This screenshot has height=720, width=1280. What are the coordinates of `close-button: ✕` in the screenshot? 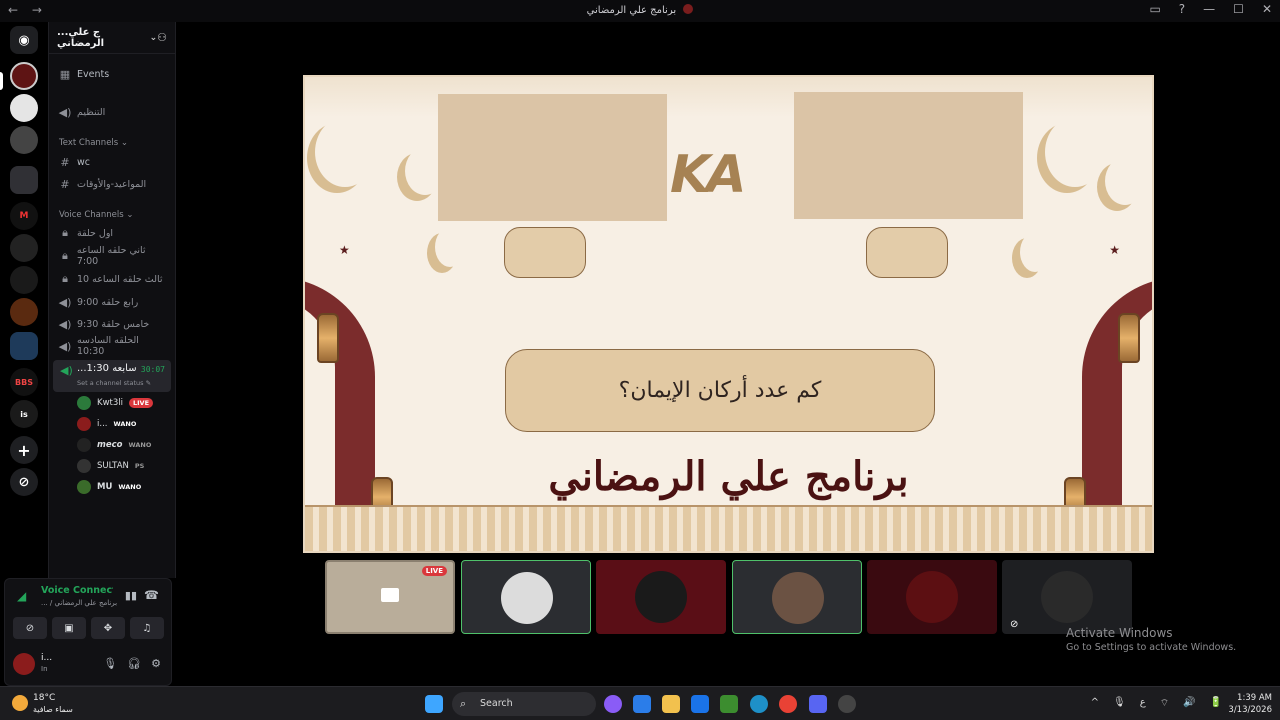 It's located at (1267, 9).